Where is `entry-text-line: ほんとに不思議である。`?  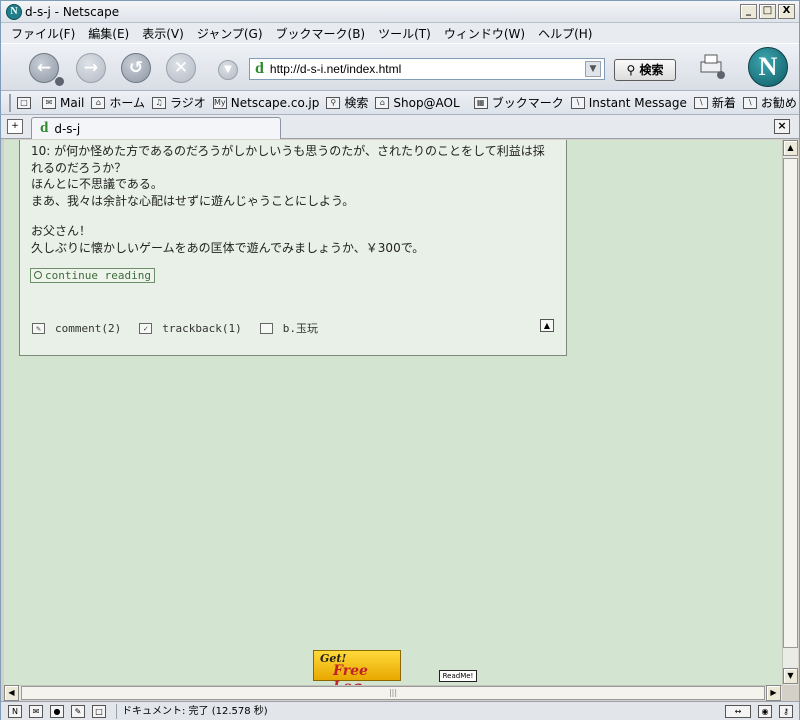 entry-text-line: ほんとに不思議である。 is located at coordinates (97, 184).